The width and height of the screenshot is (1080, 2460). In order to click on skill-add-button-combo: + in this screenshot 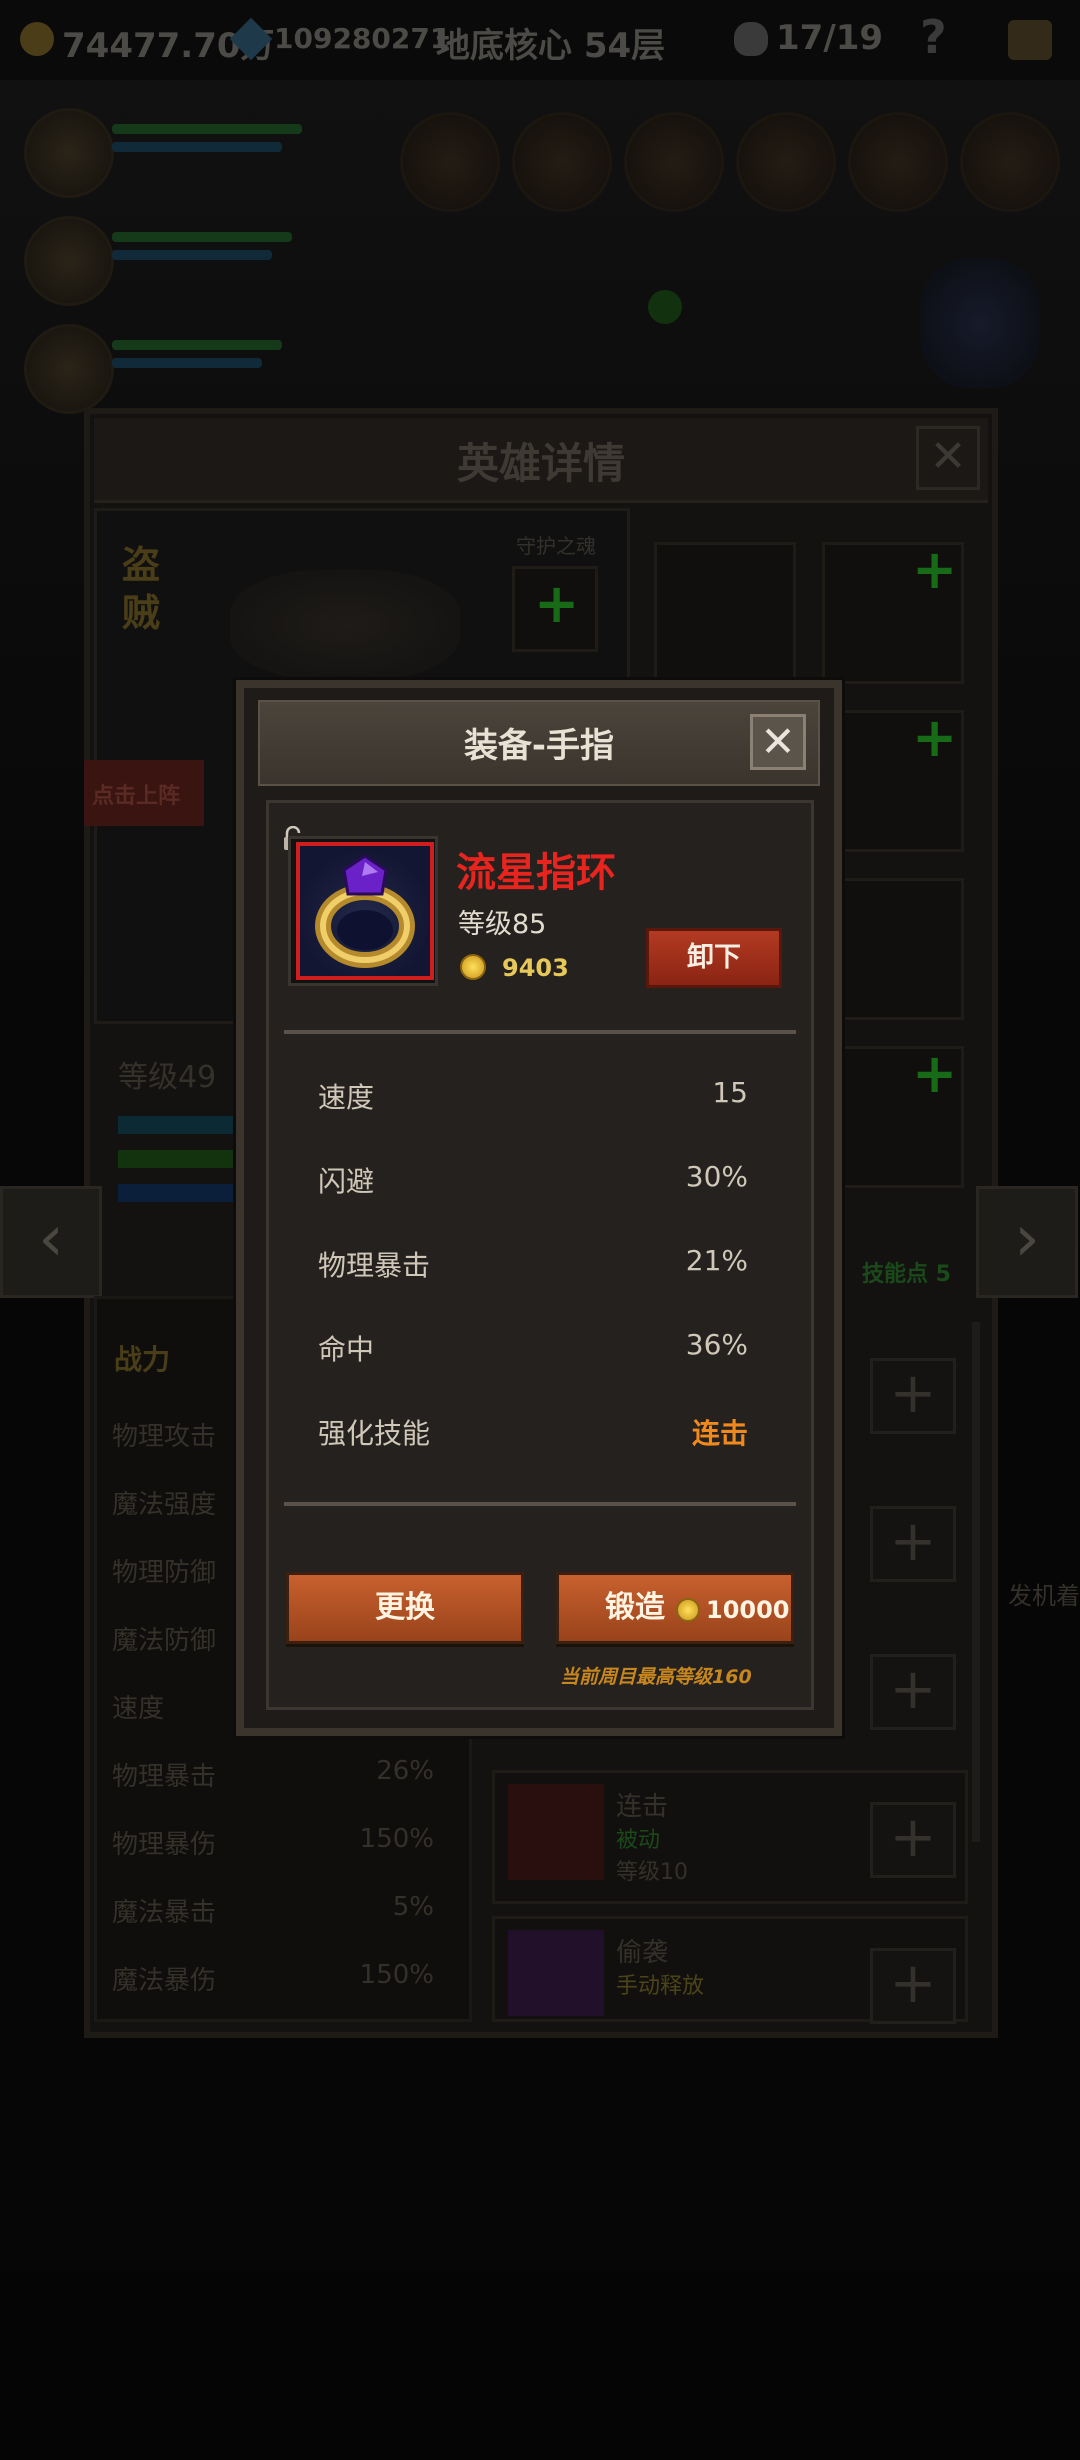, I will do `click(913, 1840)`.